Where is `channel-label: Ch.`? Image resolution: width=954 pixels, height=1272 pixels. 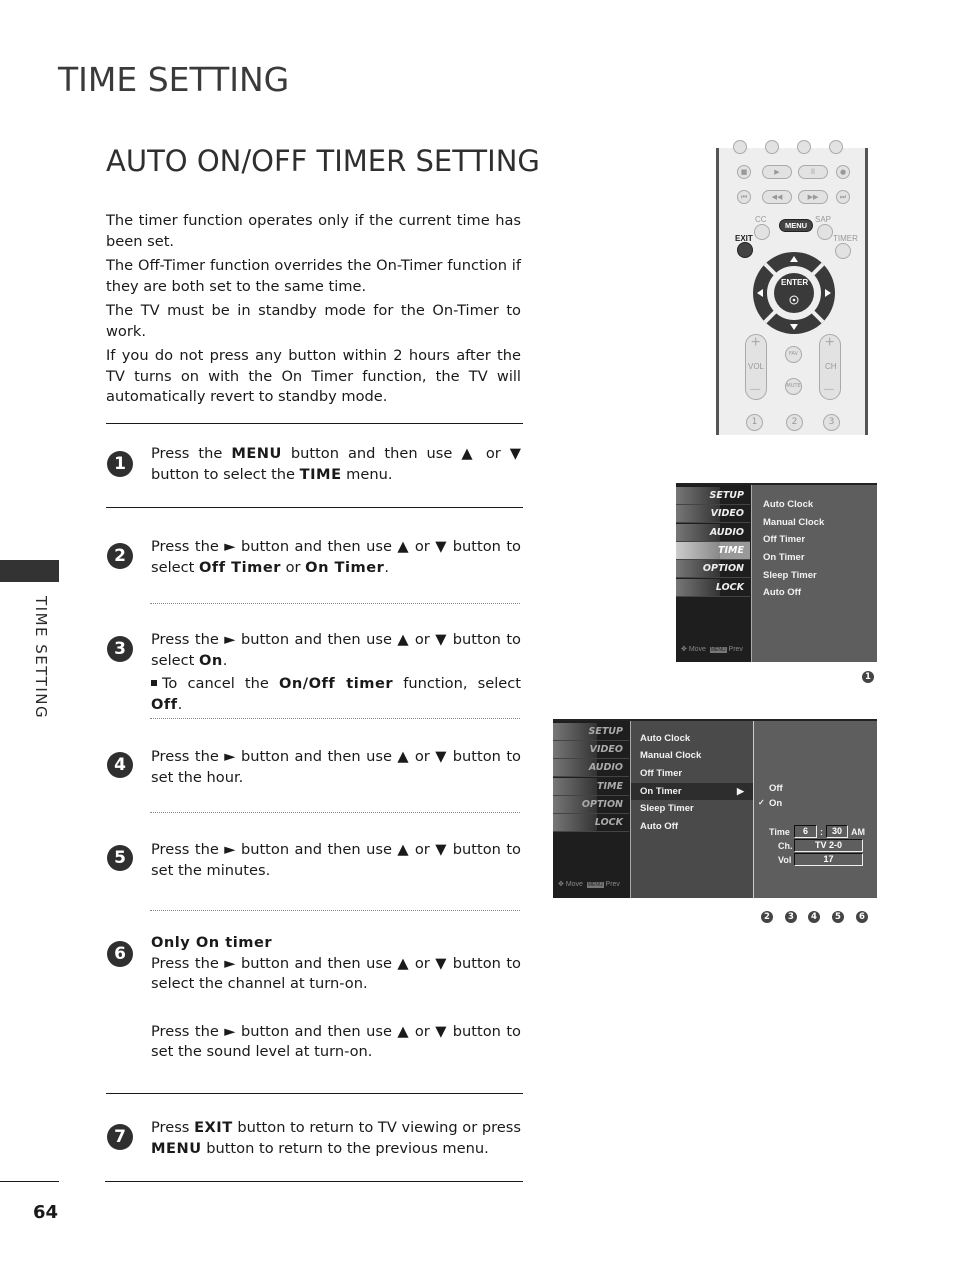 channel-label: Ch. is located at coordinates (785, 846).